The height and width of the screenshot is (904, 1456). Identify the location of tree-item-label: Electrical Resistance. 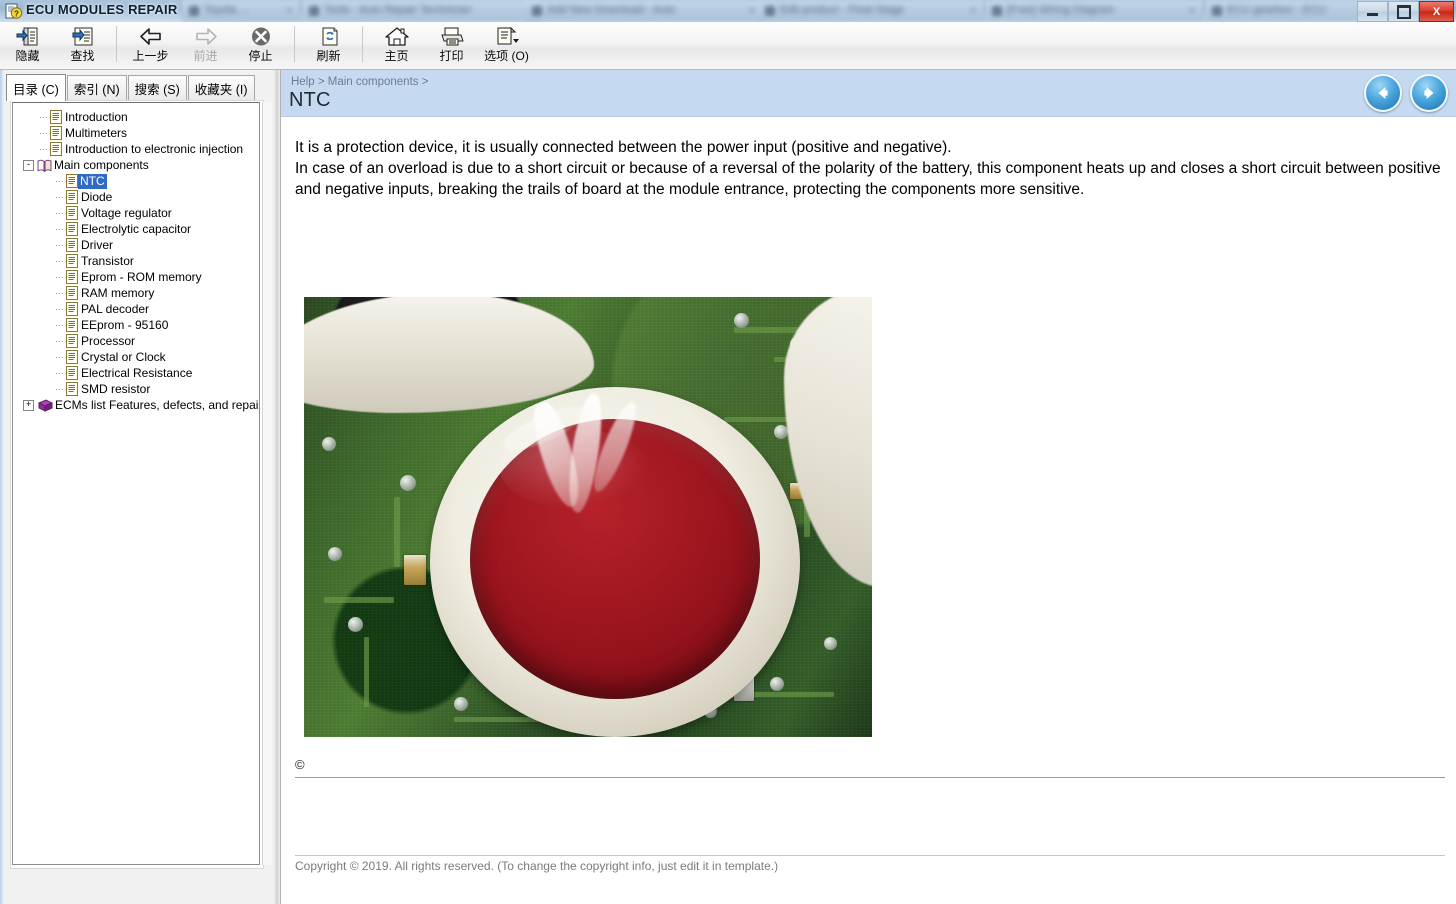
(137, 373).